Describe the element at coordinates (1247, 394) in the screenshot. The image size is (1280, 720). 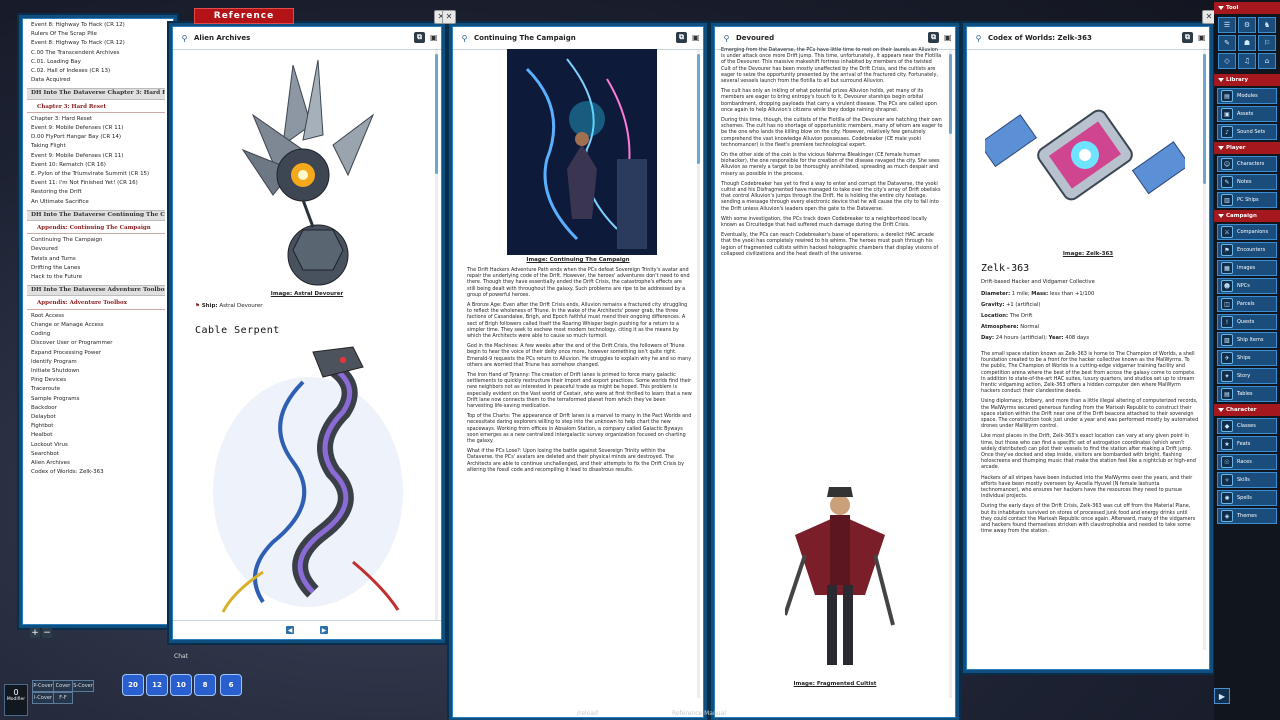
I see `sidebar-item-tables: ▤ Tables` at that location.